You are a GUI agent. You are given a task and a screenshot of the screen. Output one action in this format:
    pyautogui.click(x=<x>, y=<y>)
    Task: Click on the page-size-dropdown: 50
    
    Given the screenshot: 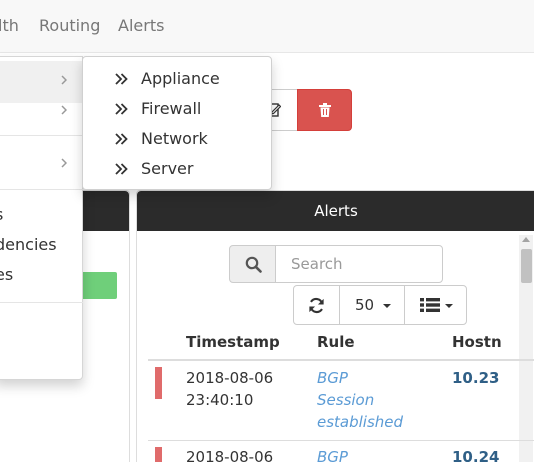 What is the action you would take?
    pyautogui.click(x=372, y=305)
    